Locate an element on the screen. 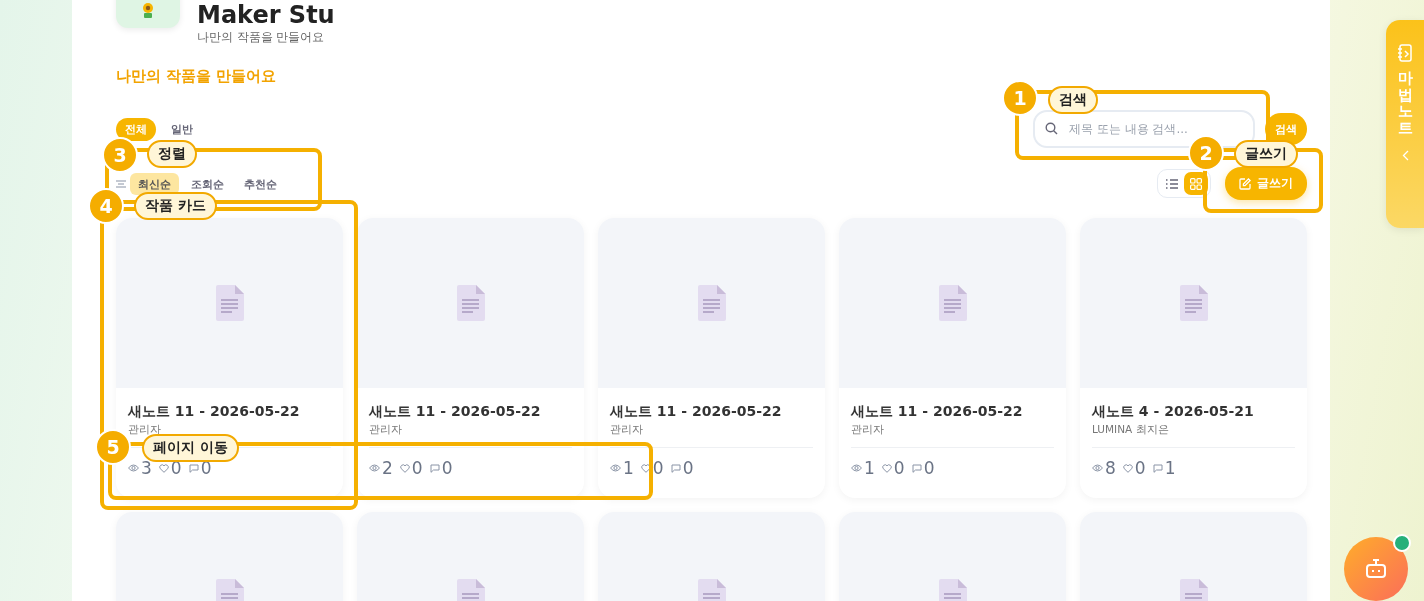 The width and height of the screenshot is (1424, 601). section-heading: 나만의 작품을 만들어요 is located at coordinates (197, 76).